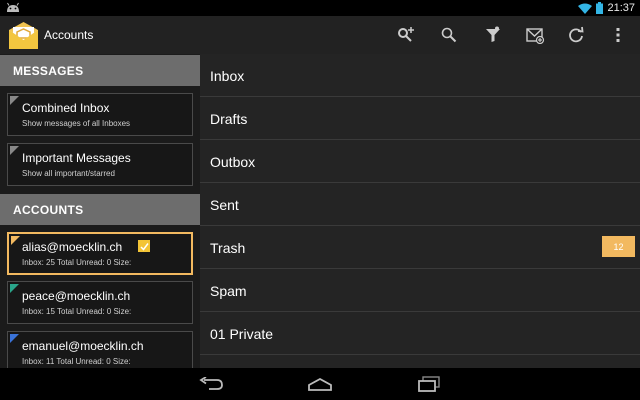 Image resolution: width=640 pixels, height=400 pixels. What do you see at coordinates (535, 35) in the screenshot?
I see `compose-icon` at bounding box center [535, 35].